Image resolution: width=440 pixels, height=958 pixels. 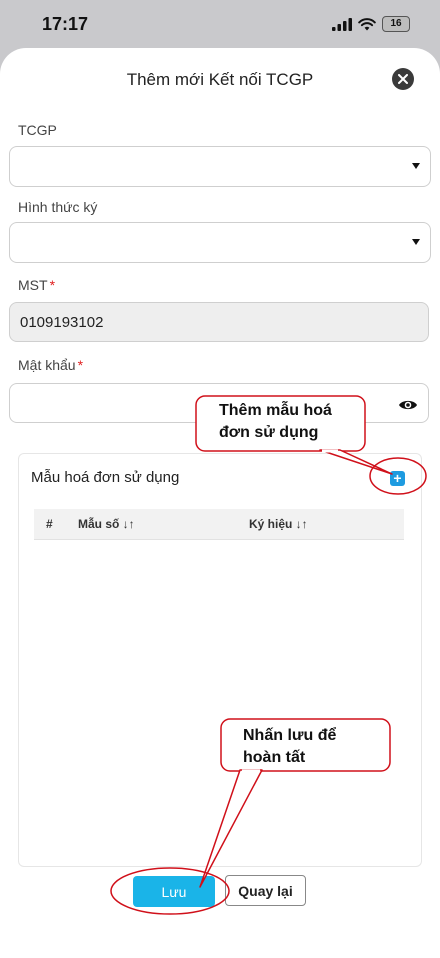 I want to click on callout-add-template-line1: Thêm mẫu hoá, so click(x=275, y=410).